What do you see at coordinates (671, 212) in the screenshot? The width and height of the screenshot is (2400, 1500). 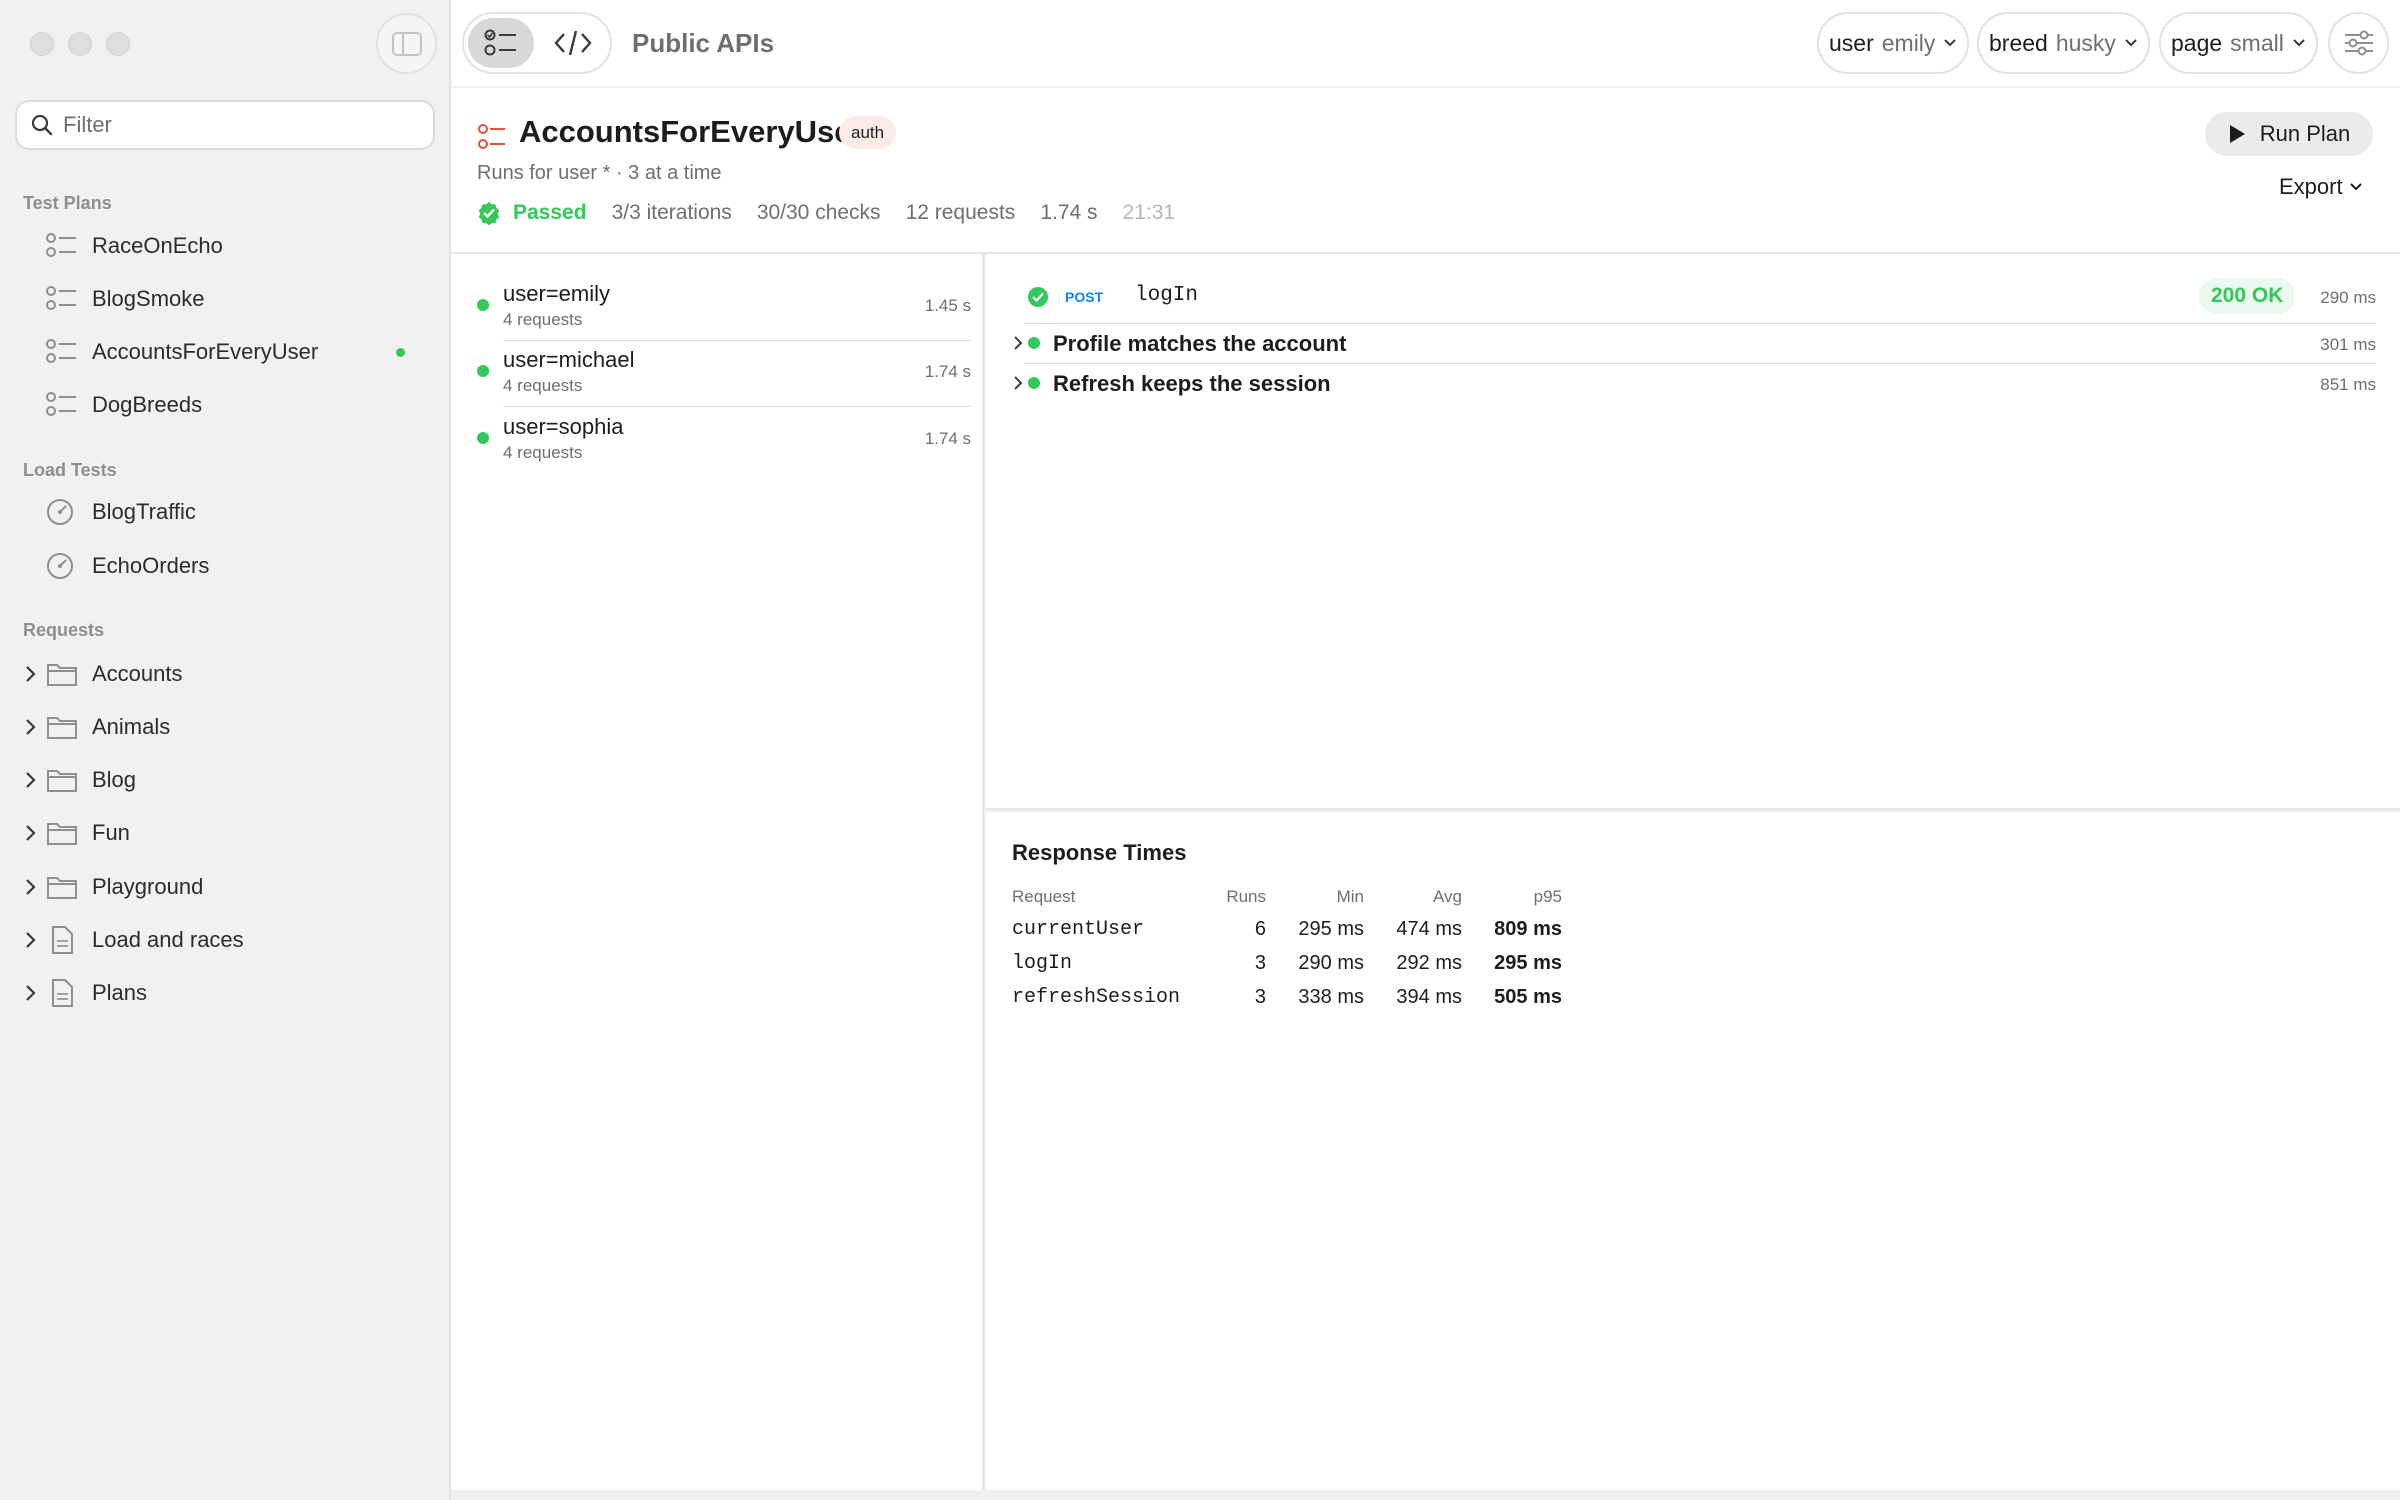 I see `iterations-count: 3/3 iterations` at bounding box center [671, 212].